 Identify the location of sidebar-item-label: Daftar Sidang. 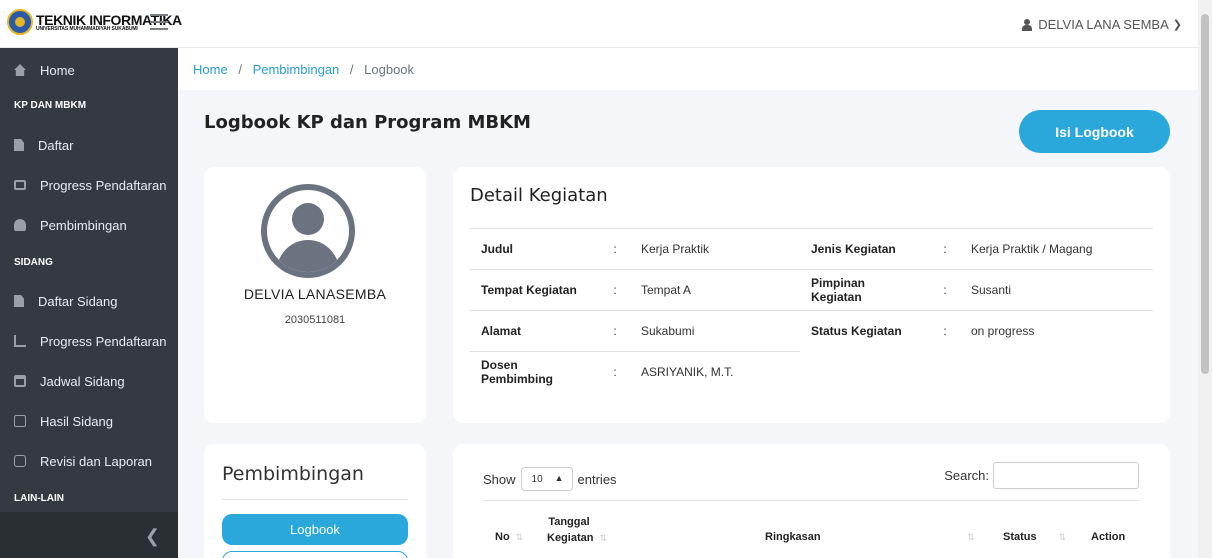
(78, 301).